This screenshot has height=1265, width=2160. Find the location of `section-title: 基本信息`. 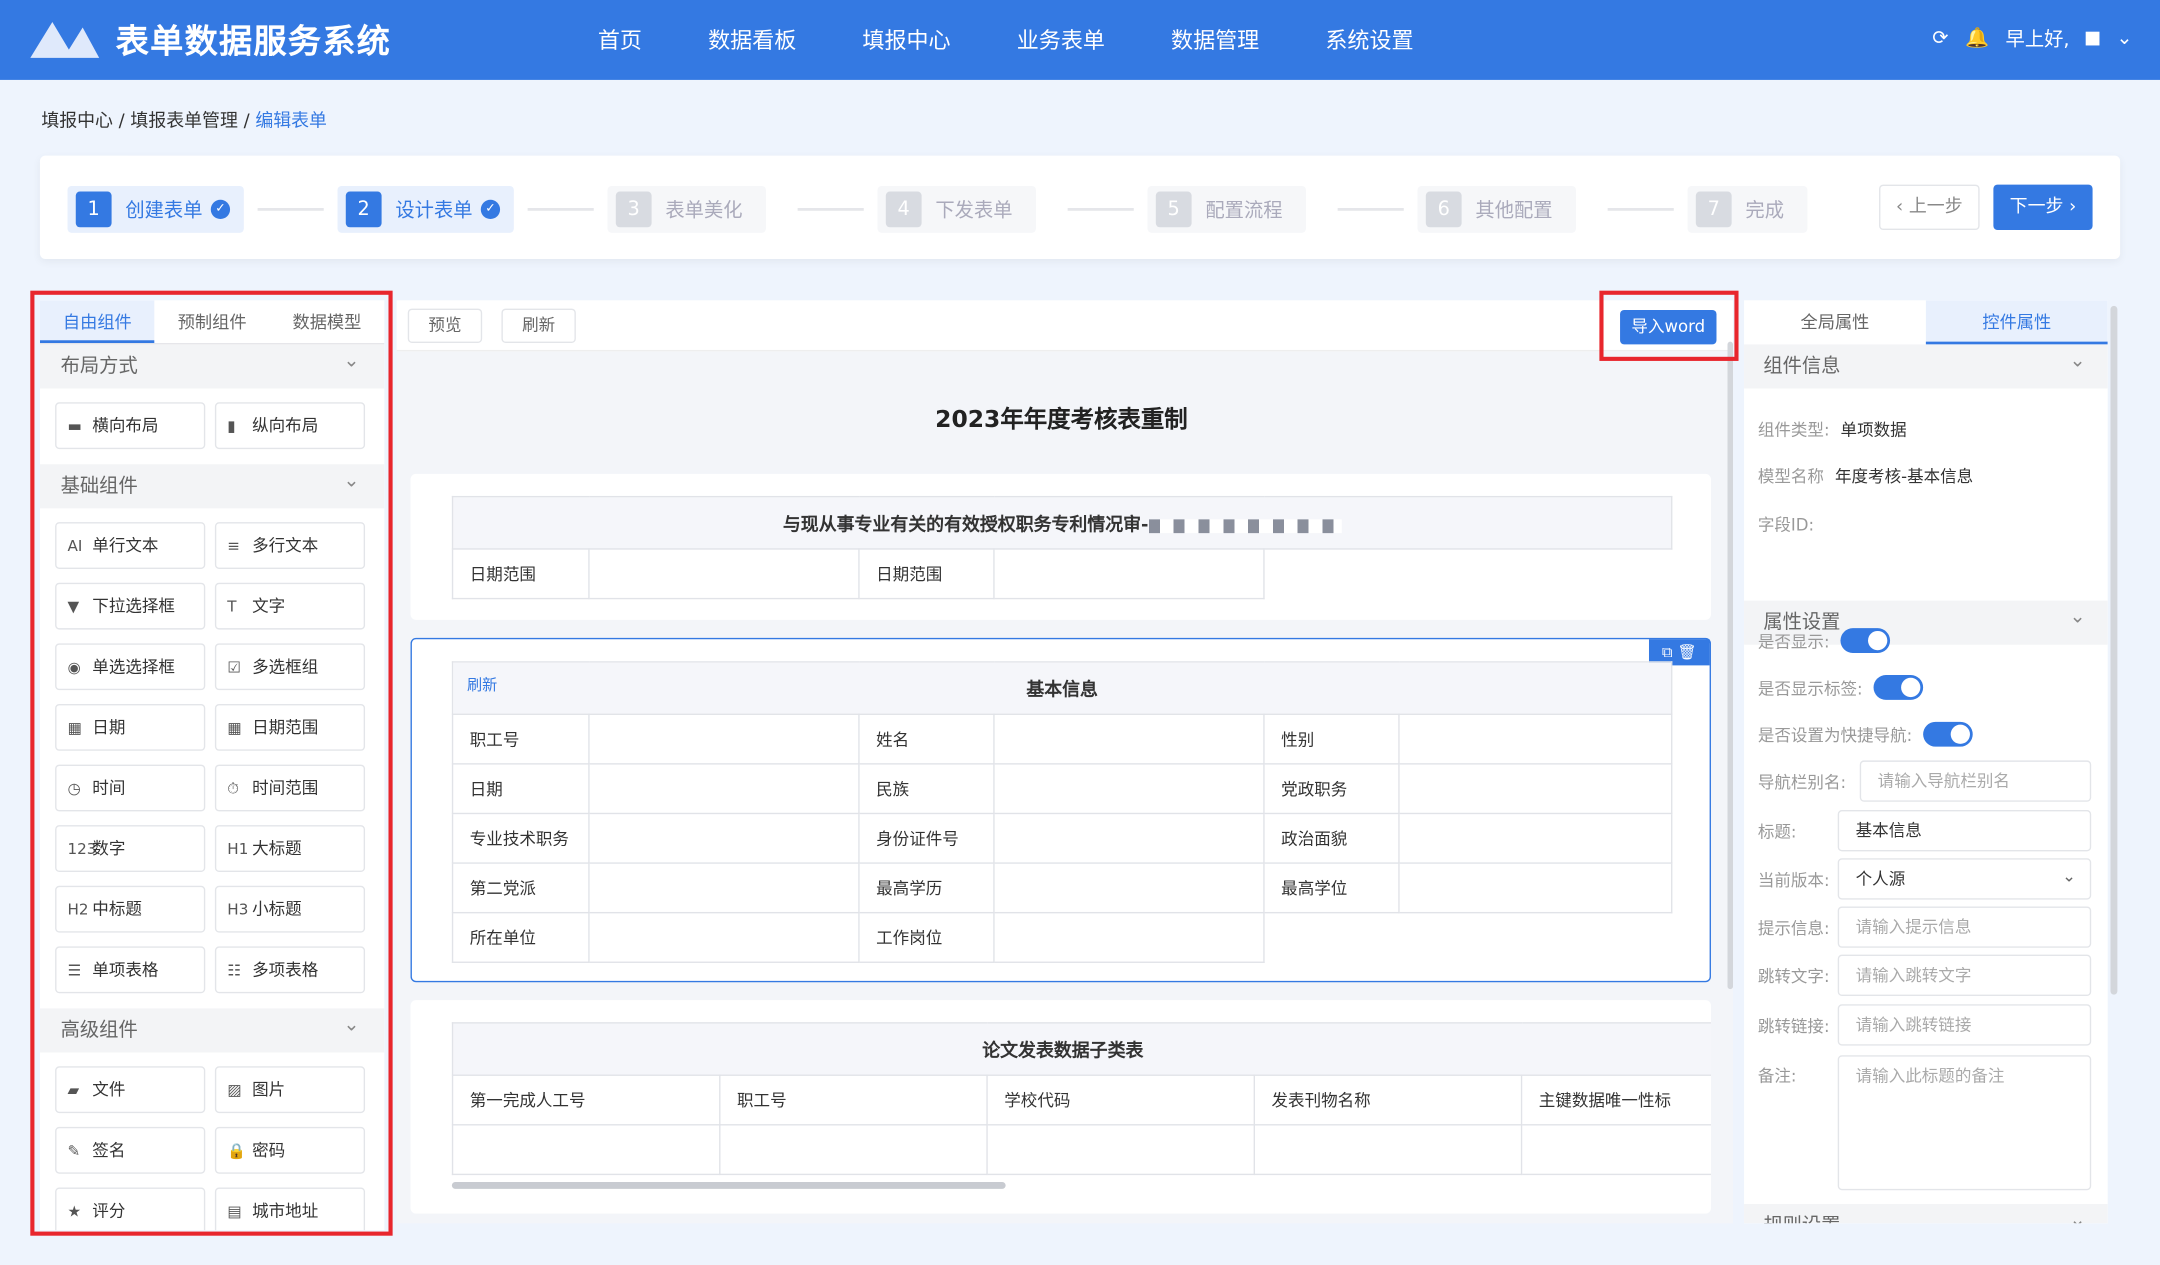

section-title: 基本信息 is located at coordinates (1062, 691).